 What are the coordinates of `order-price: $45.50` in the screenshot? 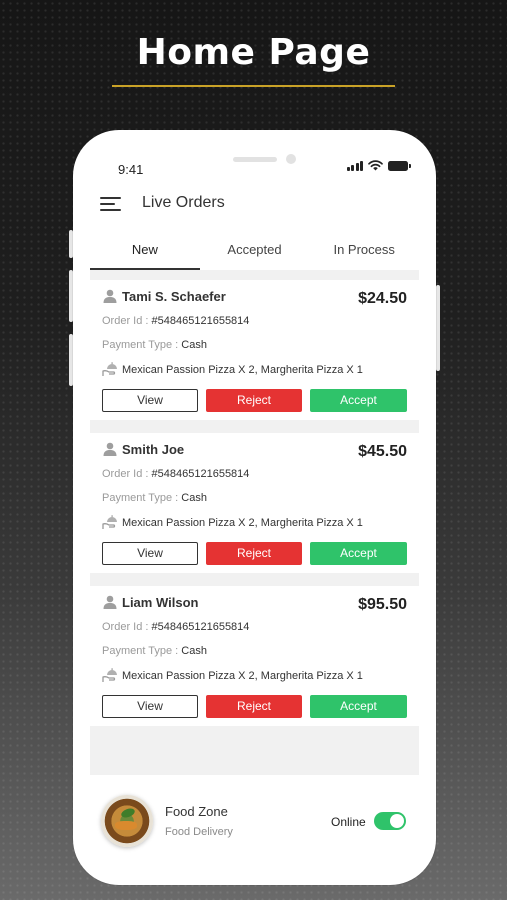 It's located at (382, 451).